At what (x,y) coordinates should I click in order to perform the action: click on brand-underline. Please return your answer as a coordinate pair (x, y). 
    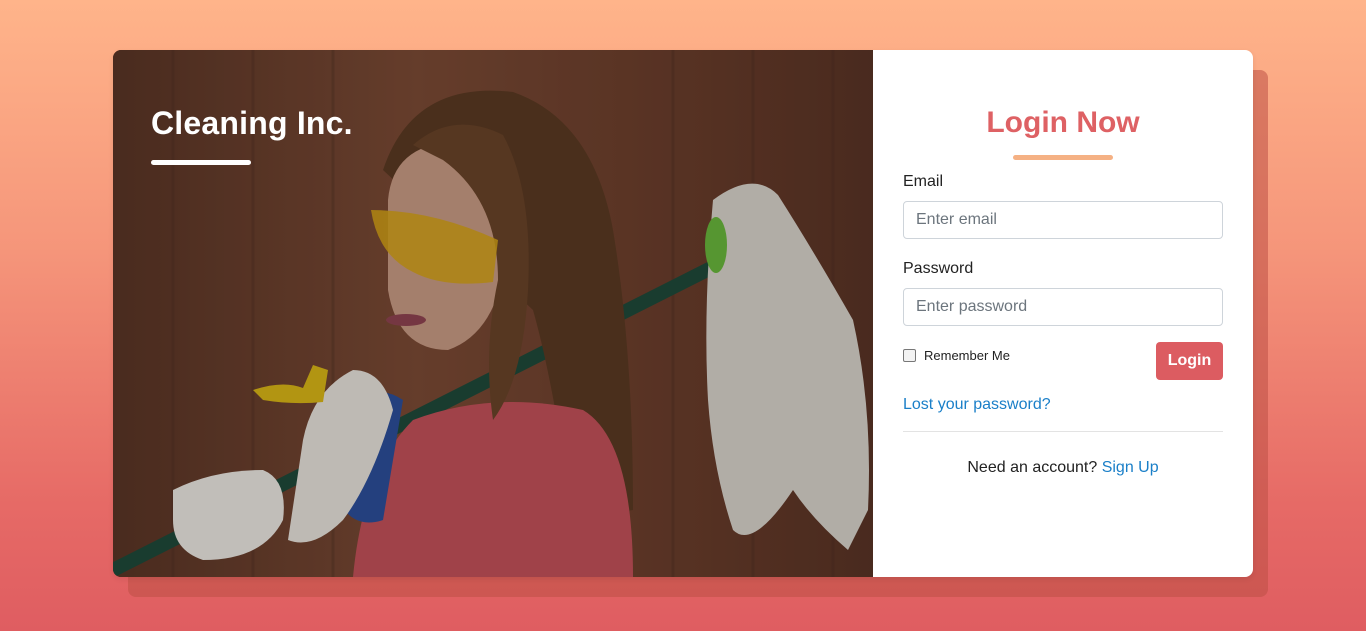
    Looking at the image, I should click on (201, 162).